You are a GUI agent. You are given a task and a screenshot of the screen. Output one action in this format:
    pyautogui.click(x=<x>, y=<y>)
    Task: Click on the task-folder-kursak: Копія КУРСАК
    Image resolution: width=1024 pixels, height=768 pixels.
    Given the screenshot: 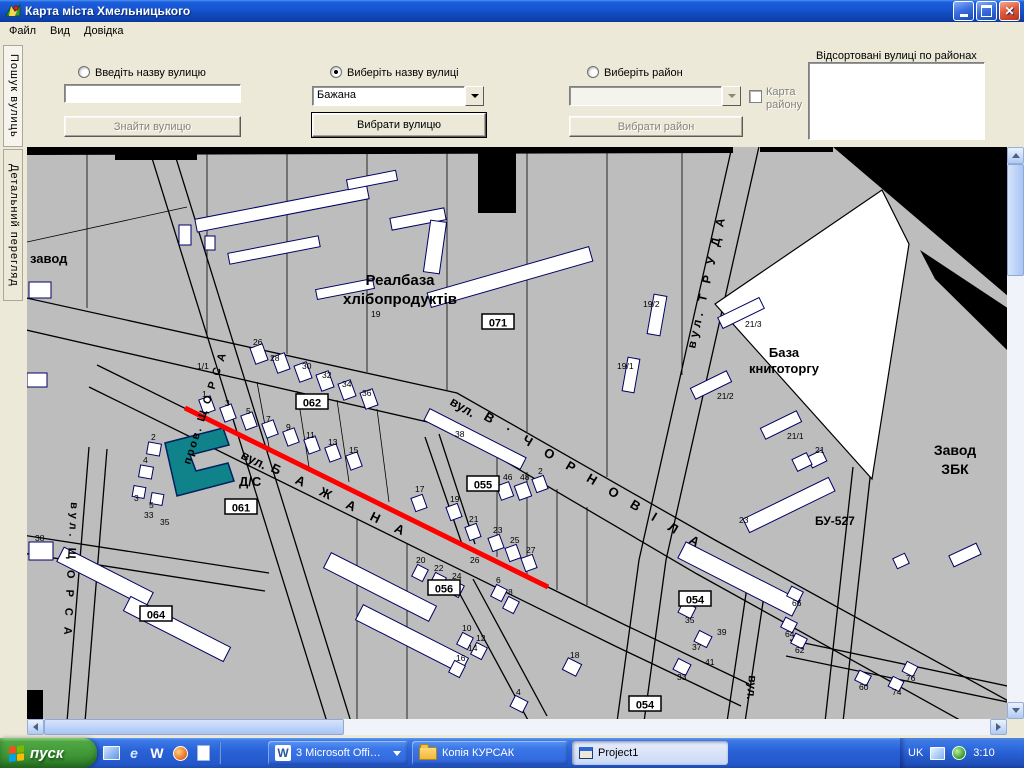 What is the action you would take?
    pyautogui.click(x=490, y=753)
    